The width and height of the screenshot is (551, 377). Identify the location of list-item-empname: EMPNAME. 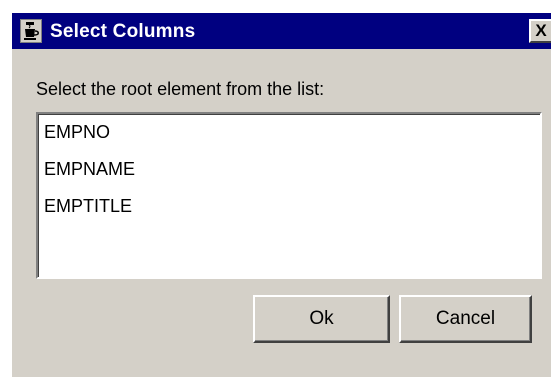
(89, 169).